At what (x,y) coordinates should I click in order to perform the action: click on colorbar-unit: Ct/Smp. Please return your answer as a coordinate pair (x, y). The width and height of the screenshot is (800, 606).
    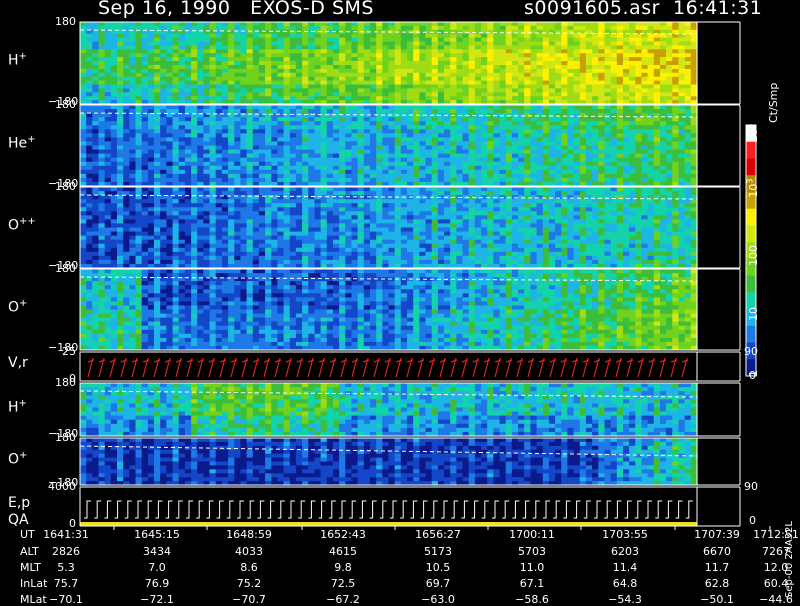
    Looking at the image, I should click on (773, 103).